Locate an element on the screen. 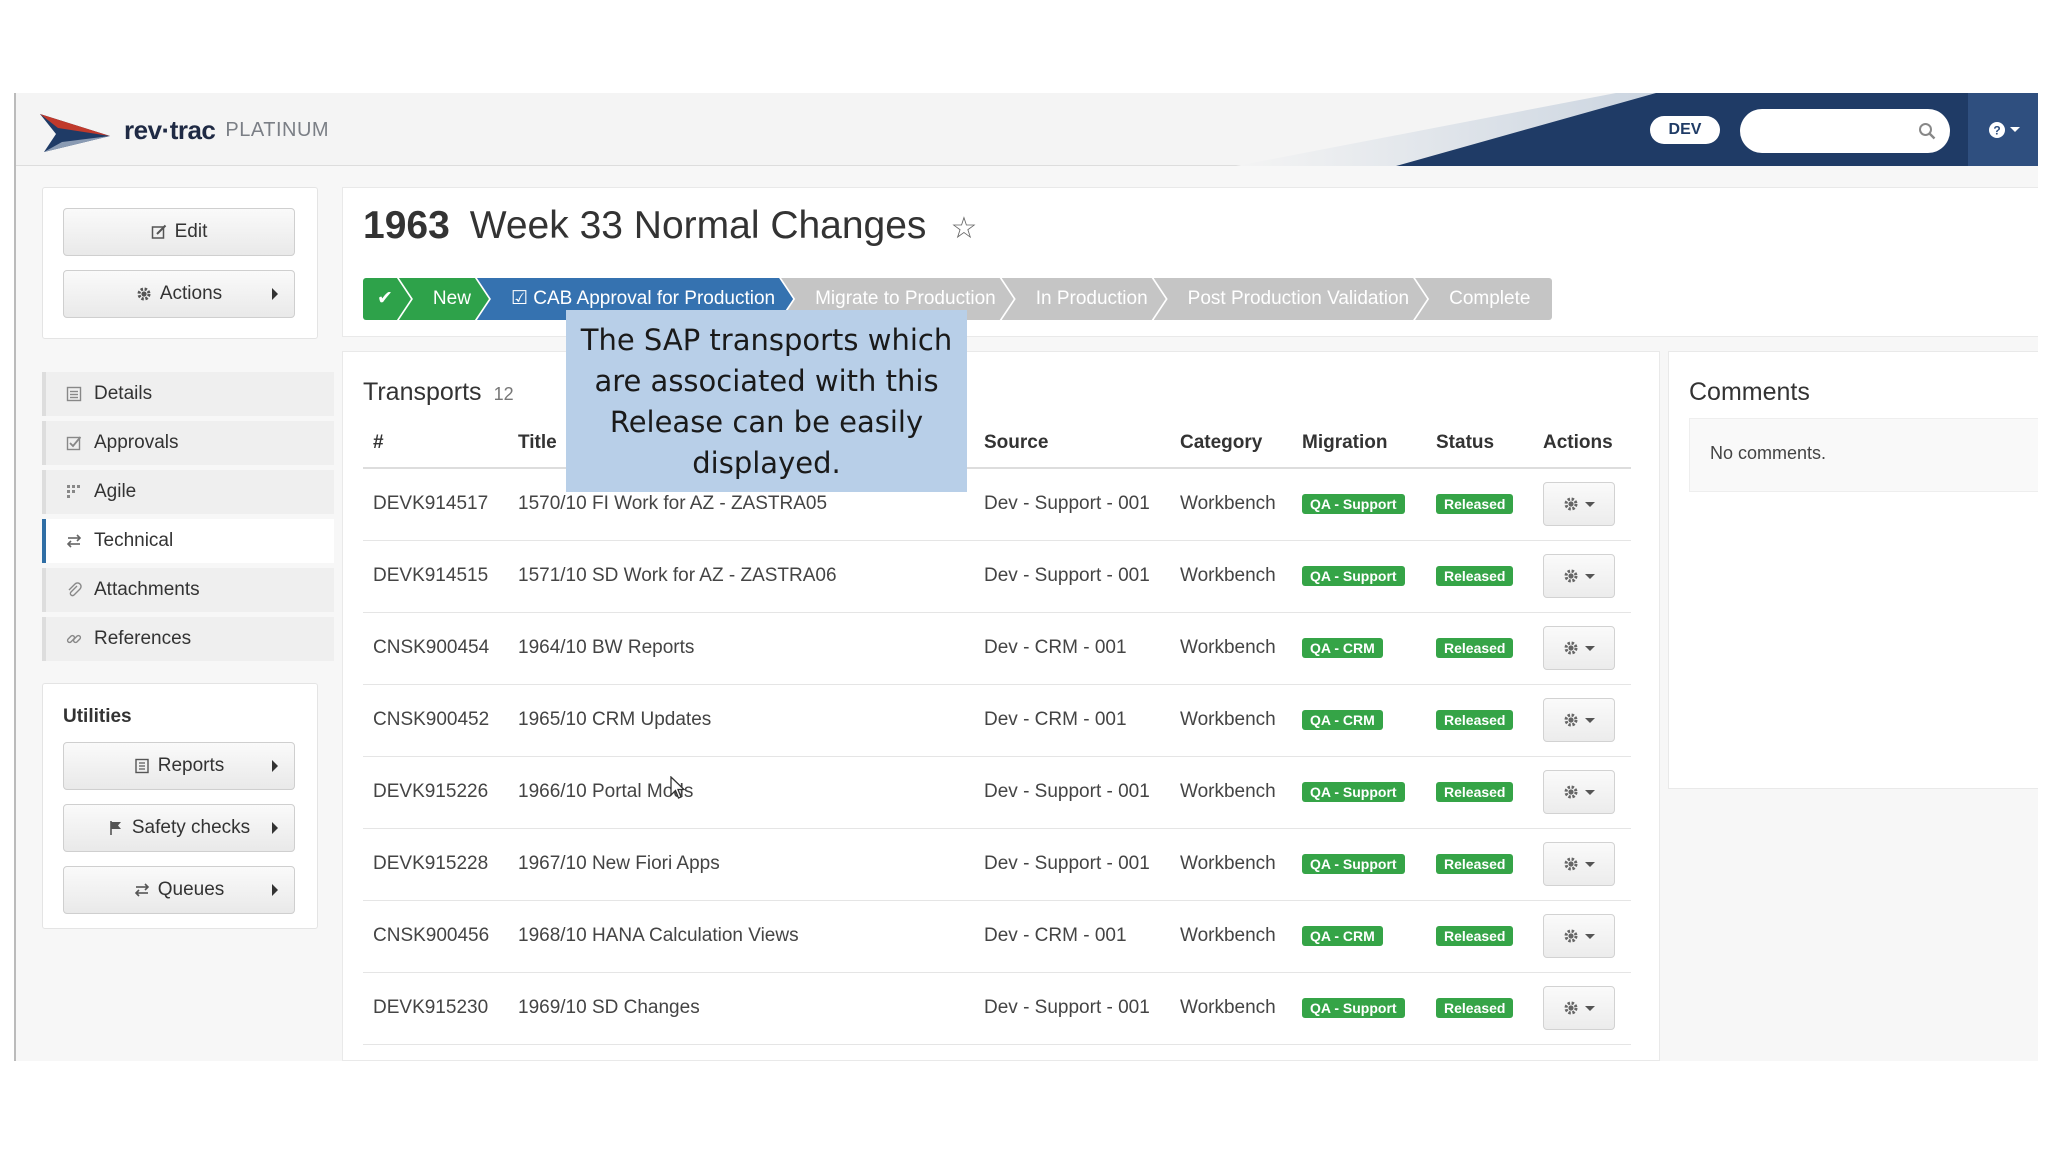  transport-id: CNSK900456 is located at coordinates (435, 936).